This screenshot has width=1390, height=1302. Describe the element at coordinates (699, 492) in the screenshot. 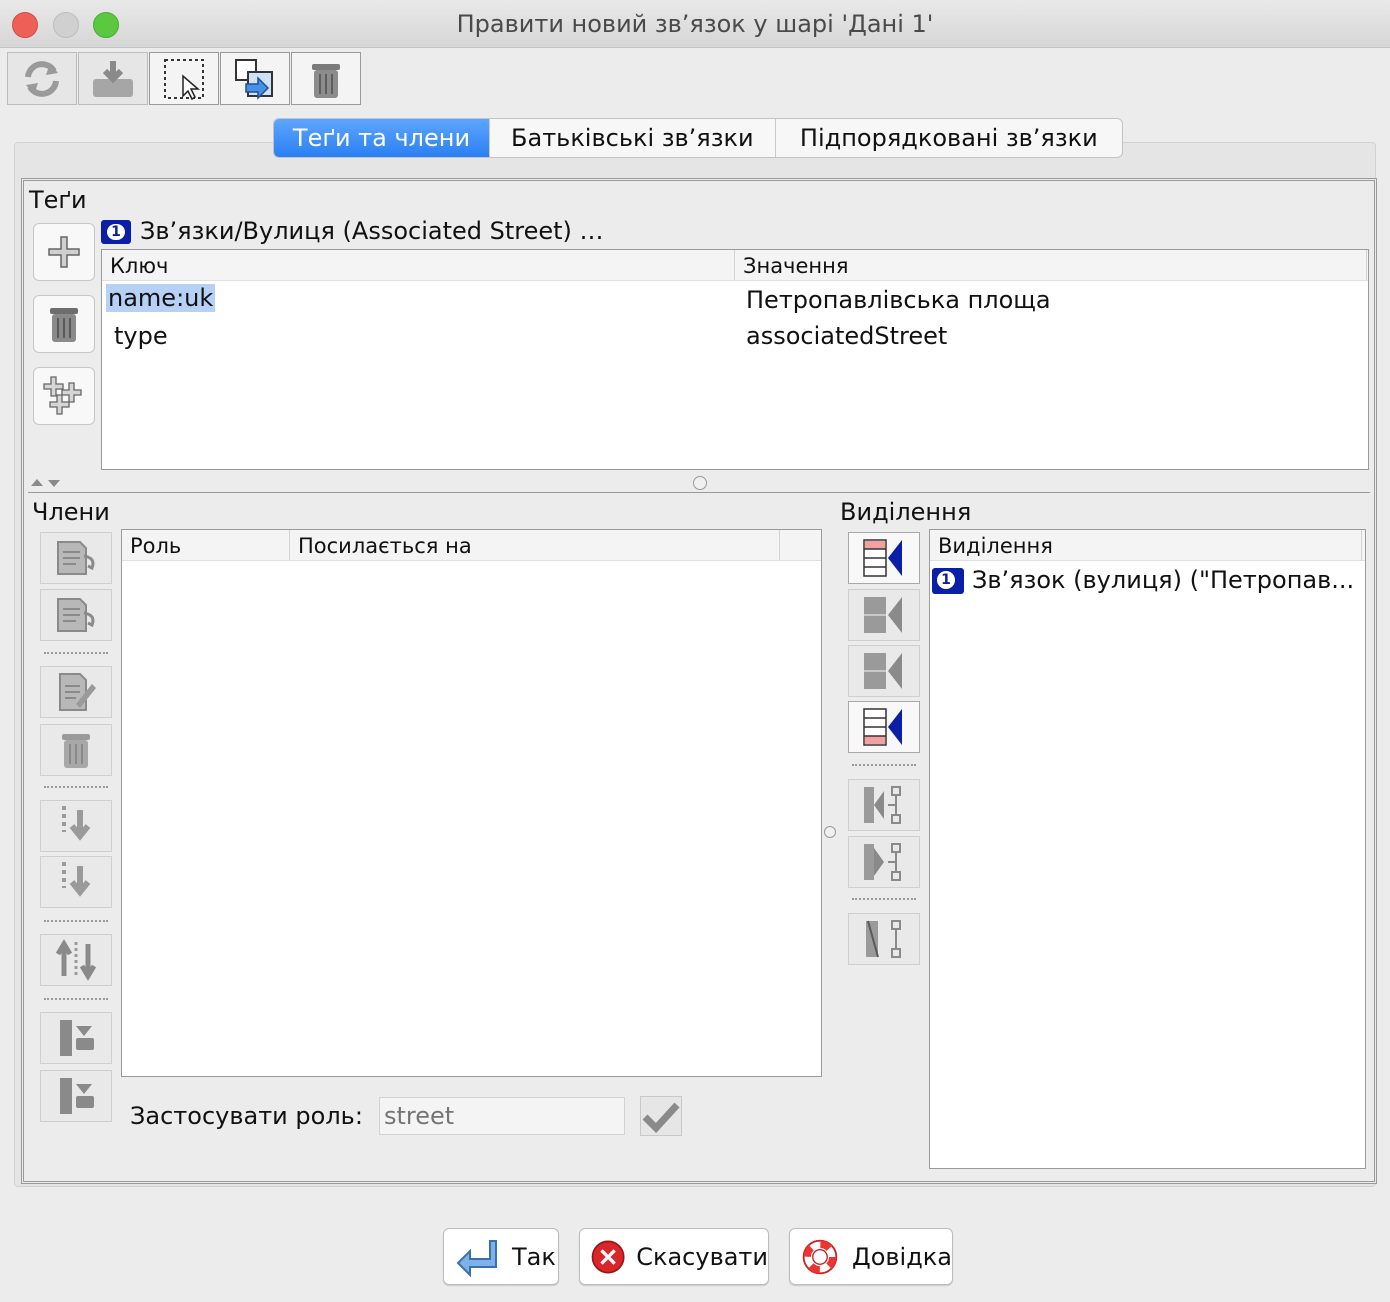

I see `divider` at that location.